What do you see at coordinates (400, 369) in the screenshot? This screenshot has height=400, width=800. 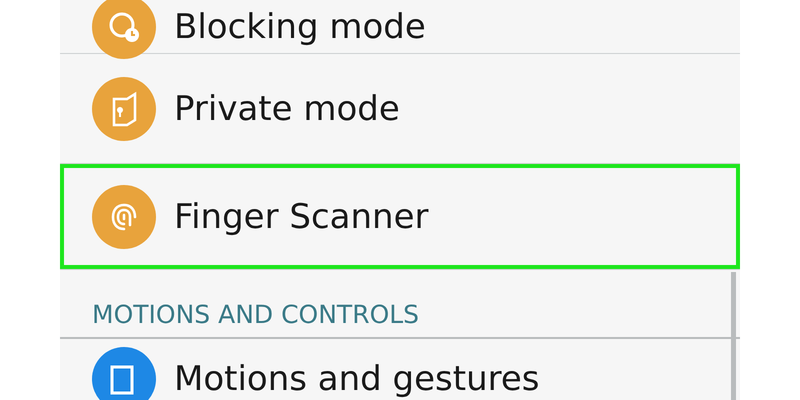 I see `settings-item: Motions and gestures` at bounding box center [400, 369].